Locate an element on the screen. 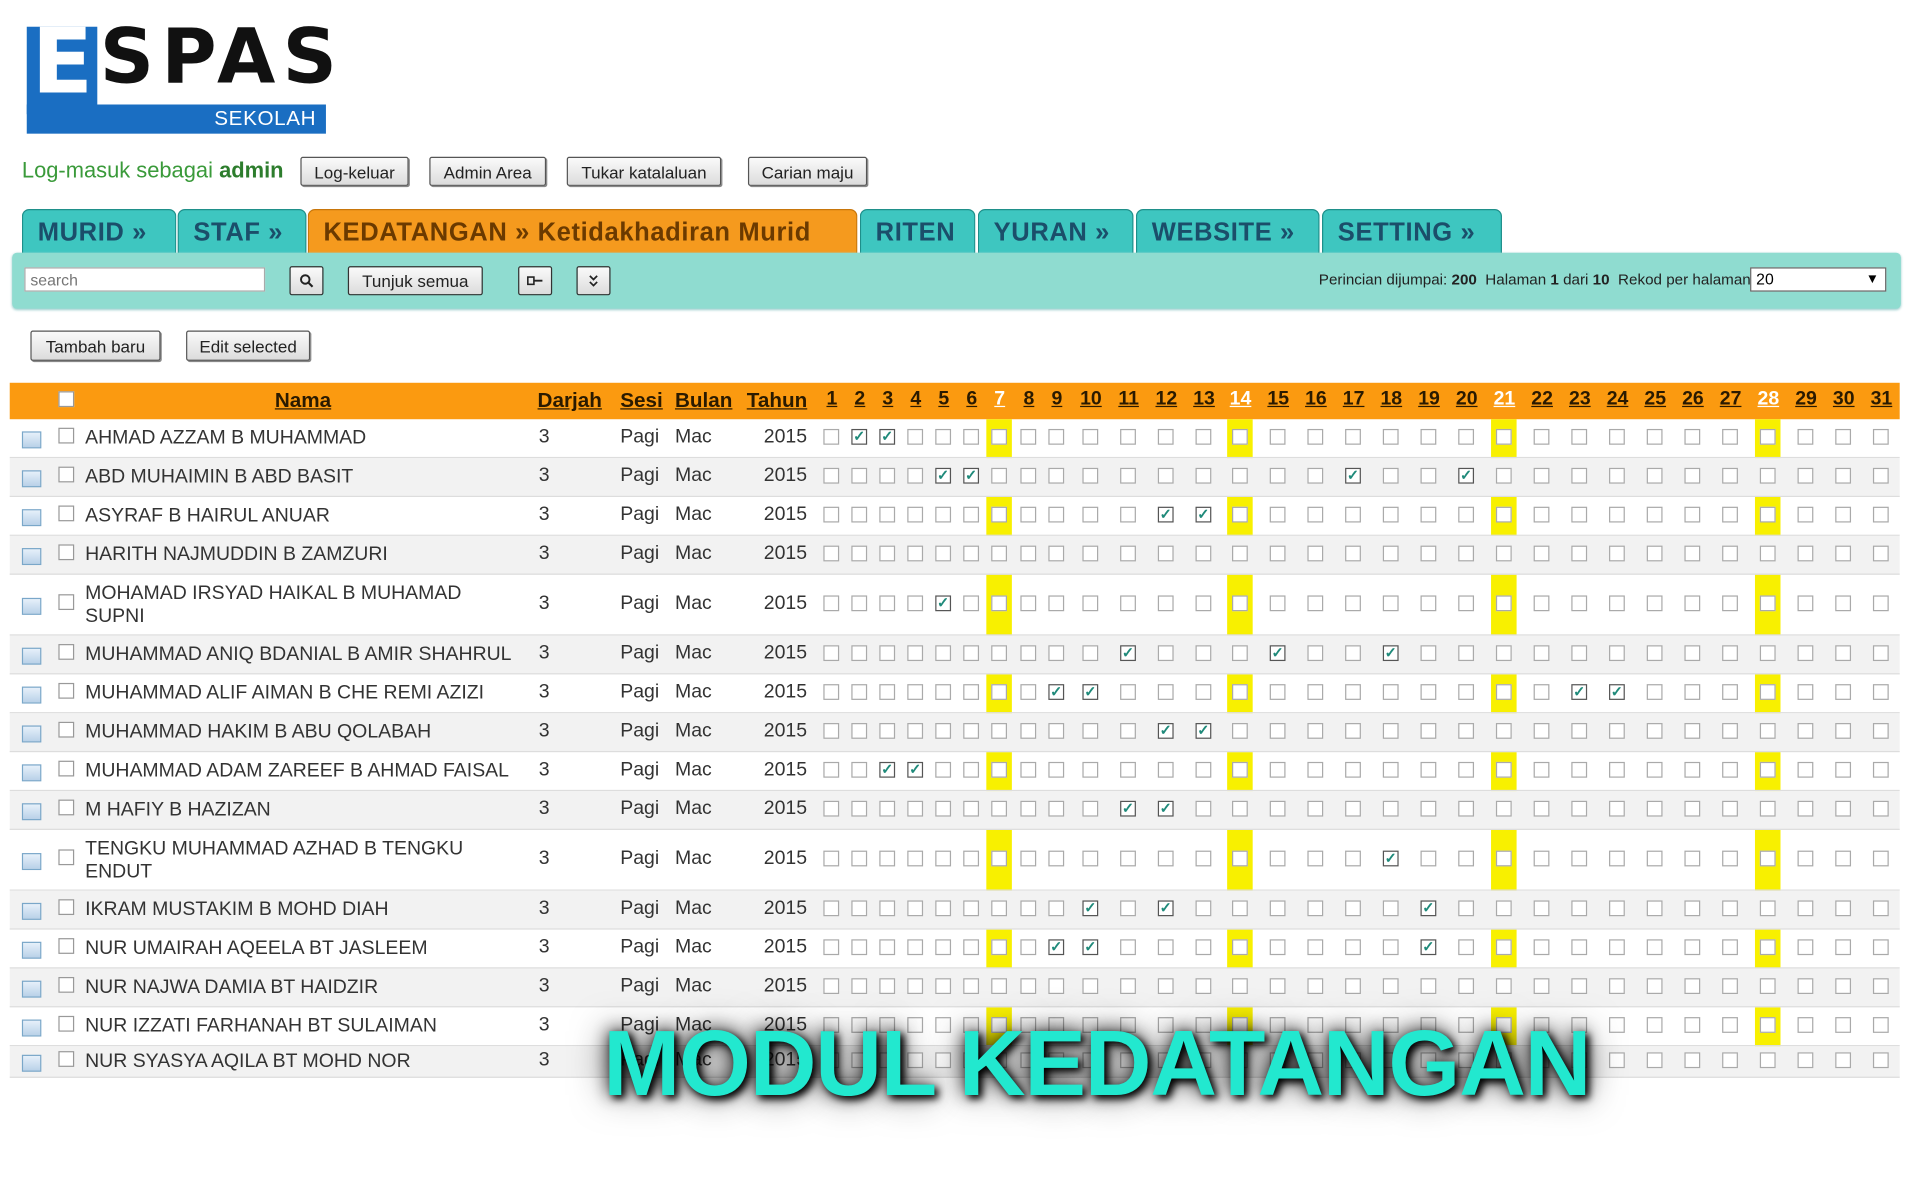  col-day: 12 is located at coordinates (1166, 400).